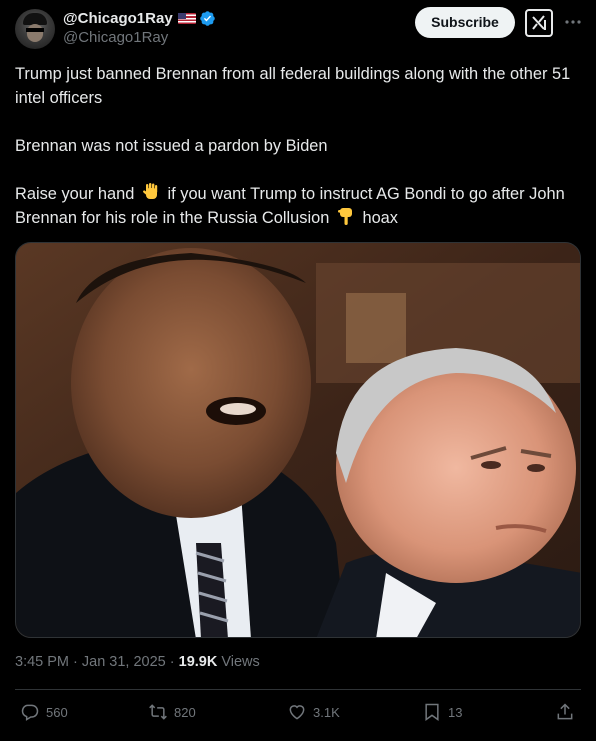  Describe the element at coordinates (198, 662) in the screenshot. I see `views-count: 19.9K` at that location.